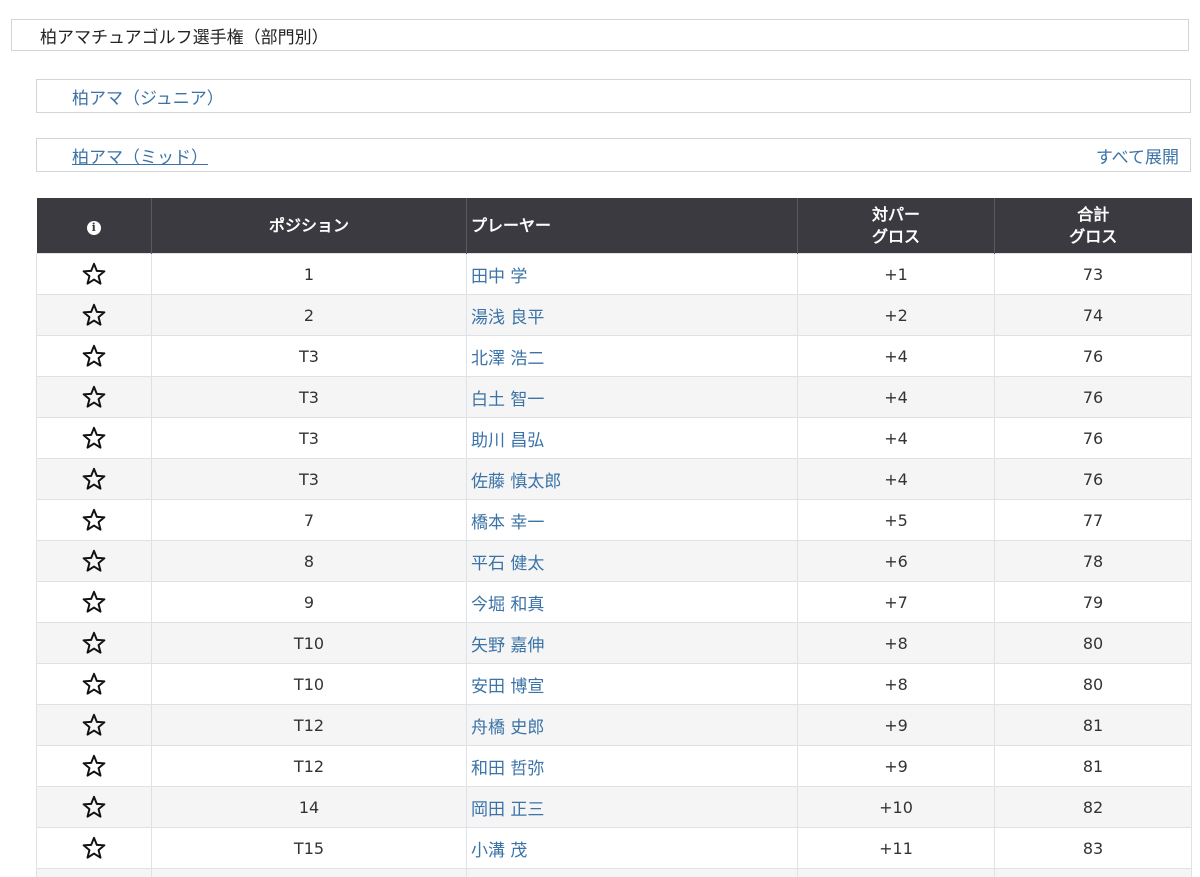 This screenshot has width=1200, height=877. I want to click on division-mid-link: 柏アマ（ミッド）, so click(140, 155).